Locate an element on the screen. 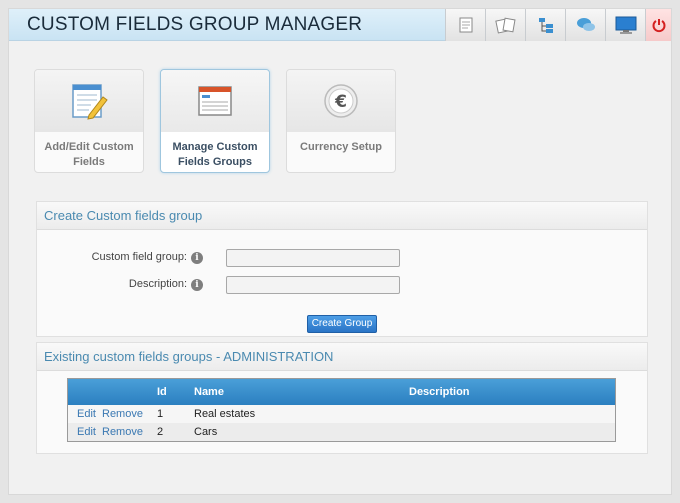  toolbar is located at coordinates (558, 25).